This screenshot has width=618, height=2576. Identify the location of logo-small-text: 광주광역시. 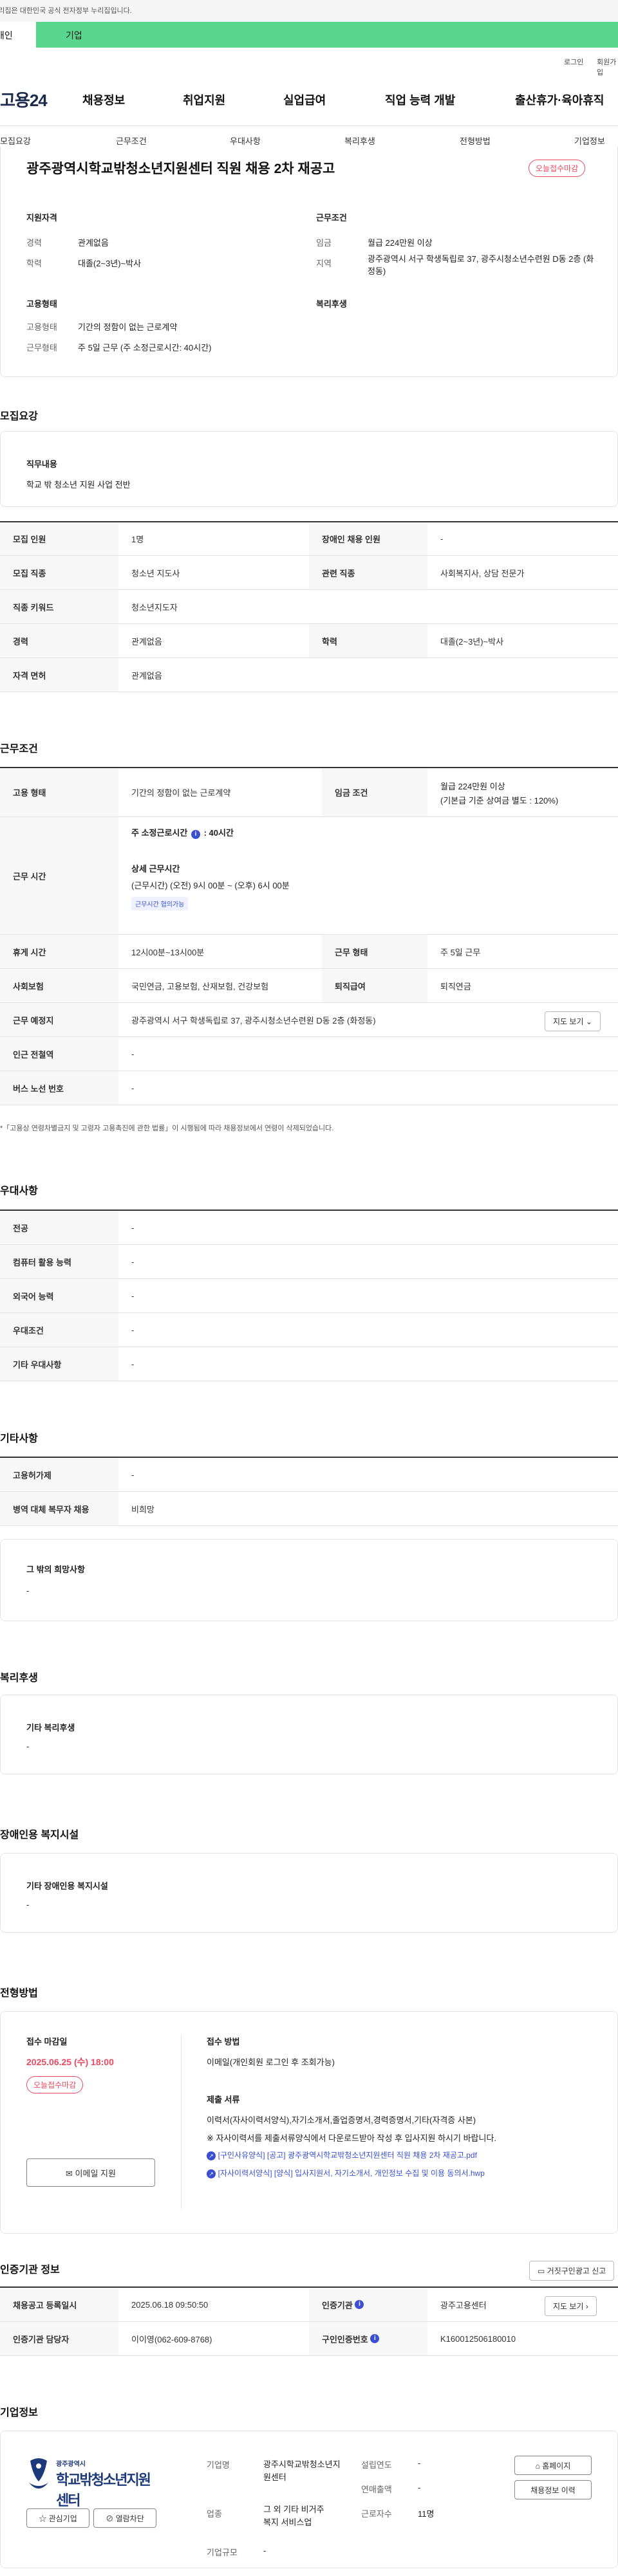
(71, 2464).